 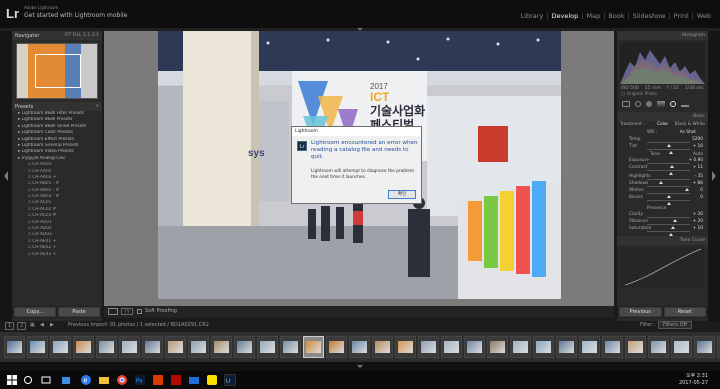 I want to click on tone-auto-button: Auto, so click(x=698, y=154).